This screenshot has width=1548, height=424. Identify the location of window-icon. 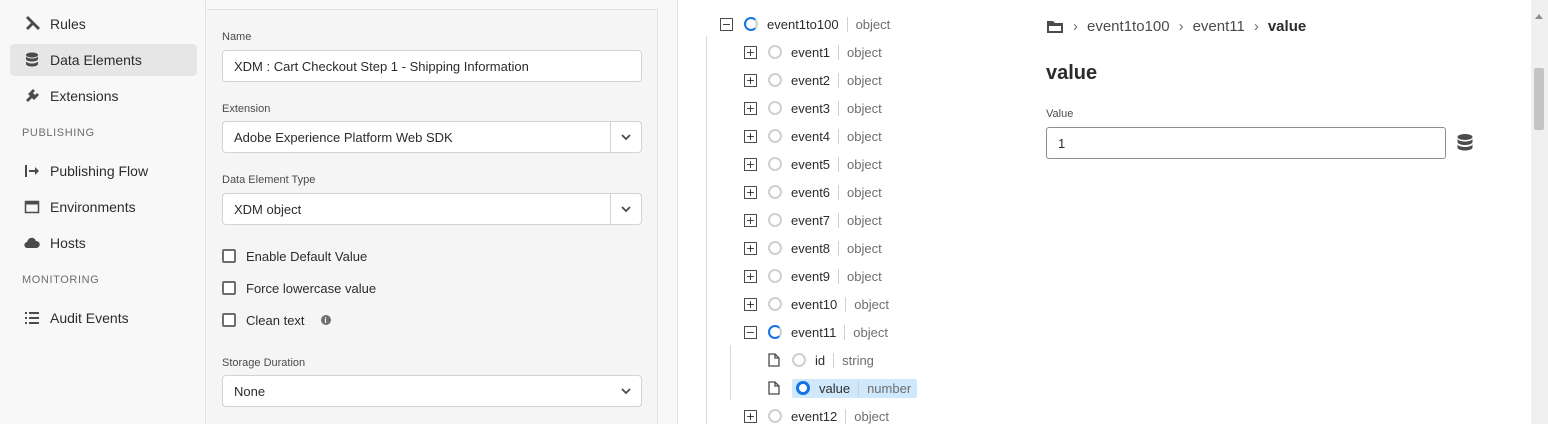
(32, 207).